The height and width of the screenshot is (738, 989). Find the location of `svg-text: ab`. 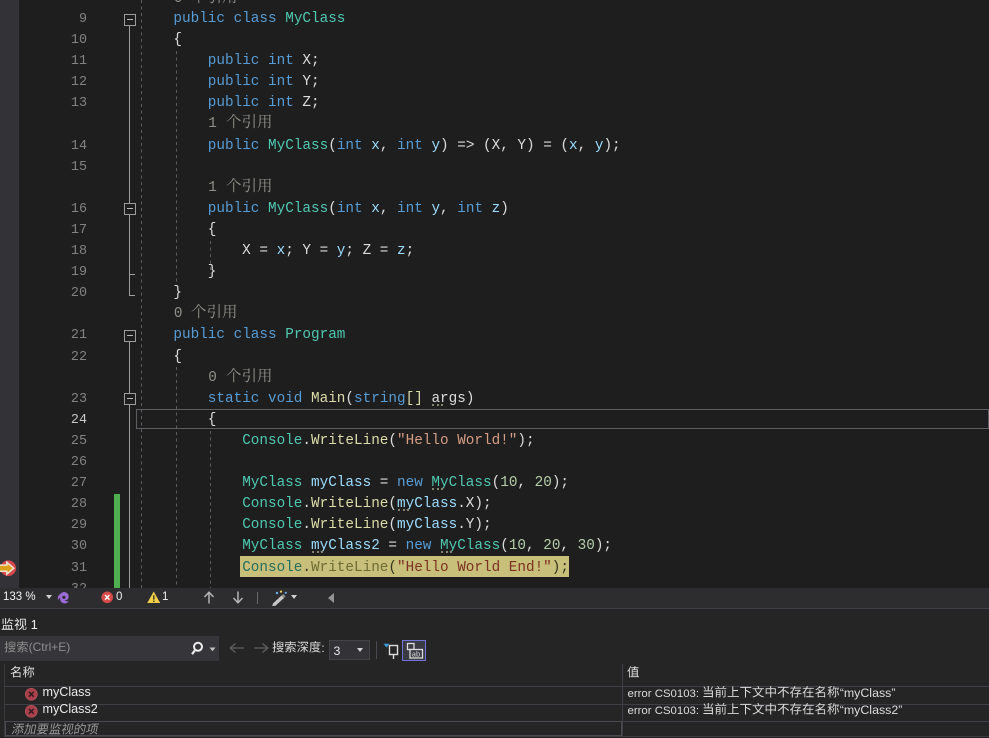

svg-text: ab is located at coordinates (416, 654).